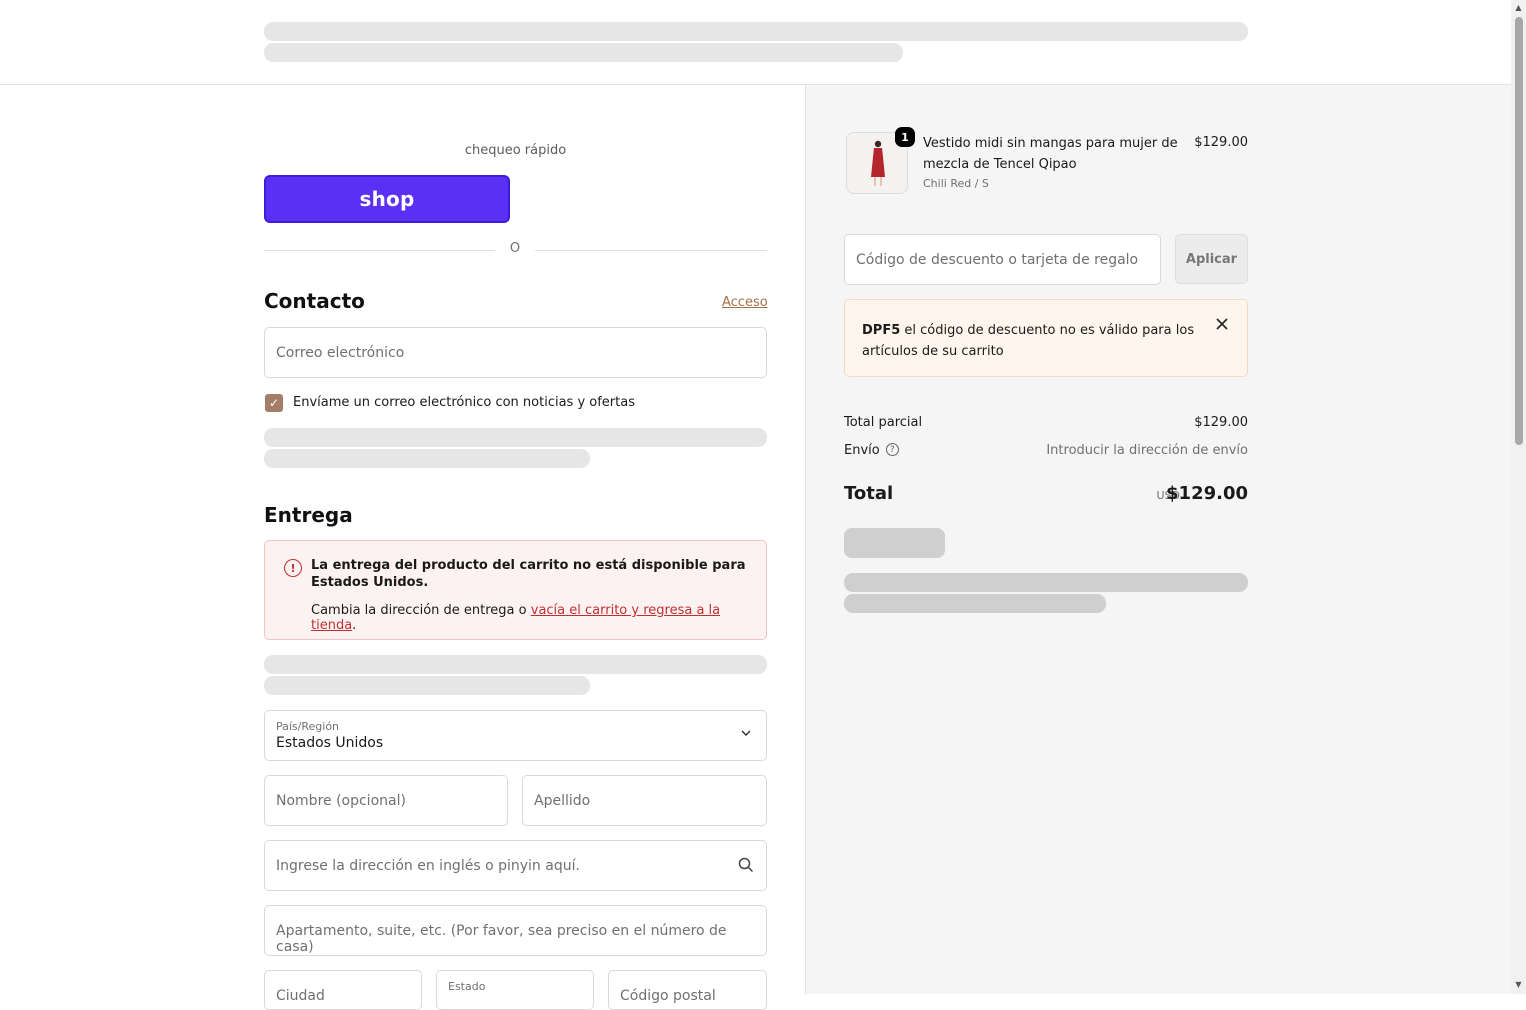 The height and width of the screenshot is (1010, 1526). What do you see at coordinates (421, 610) in the screenshot?
I see `alert-body-prefix: Cambia la dirección de entrega o` at bounding box center [421, 610].